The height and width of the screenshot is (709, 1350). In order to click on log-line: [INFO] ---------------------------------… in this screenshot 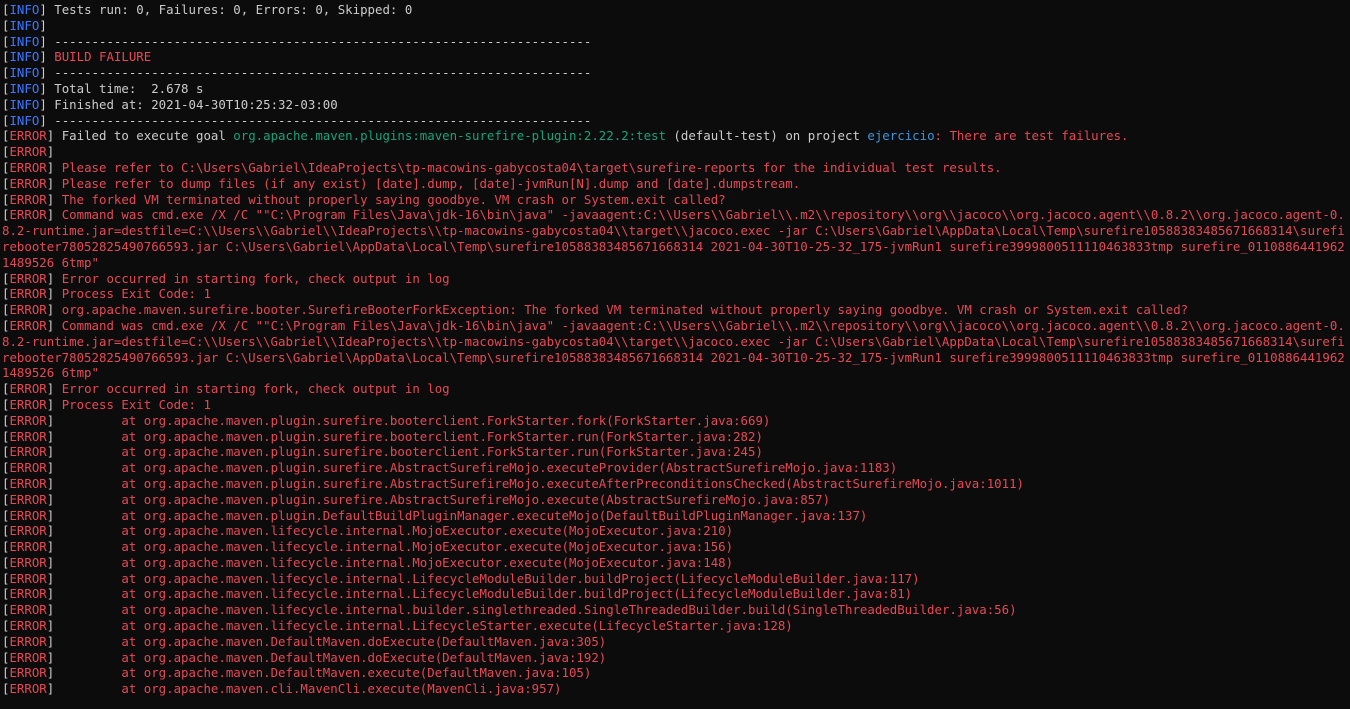, I will do `click(674, 42)`.